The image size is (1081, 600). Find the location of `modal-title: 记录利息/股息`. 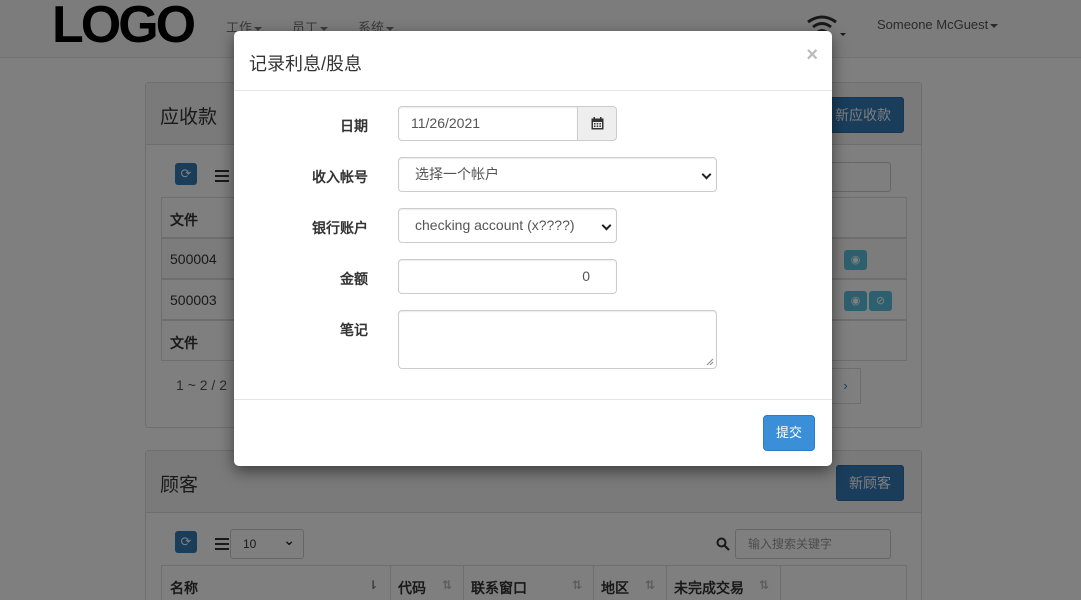

modal-title: 记录利息/股息 is located at coordinates (306, 64).